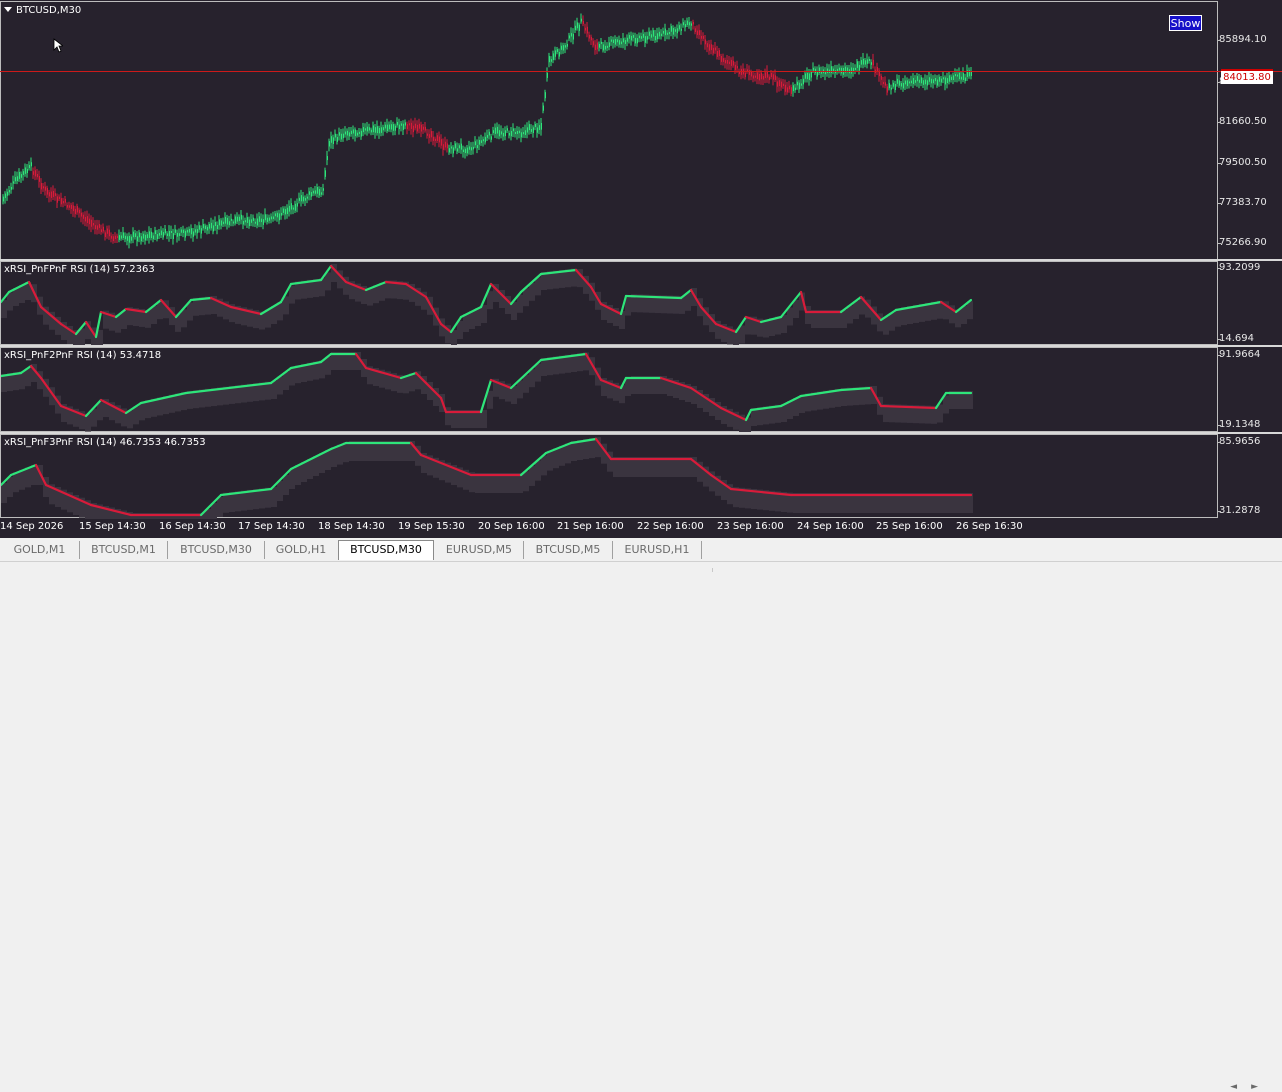 The width and height of the screenshot is (1282, 1092). Describe the element at coordinates (40, 550) in the screenshot. I see `tab-gold-m1: GOLD,M1` at that location.